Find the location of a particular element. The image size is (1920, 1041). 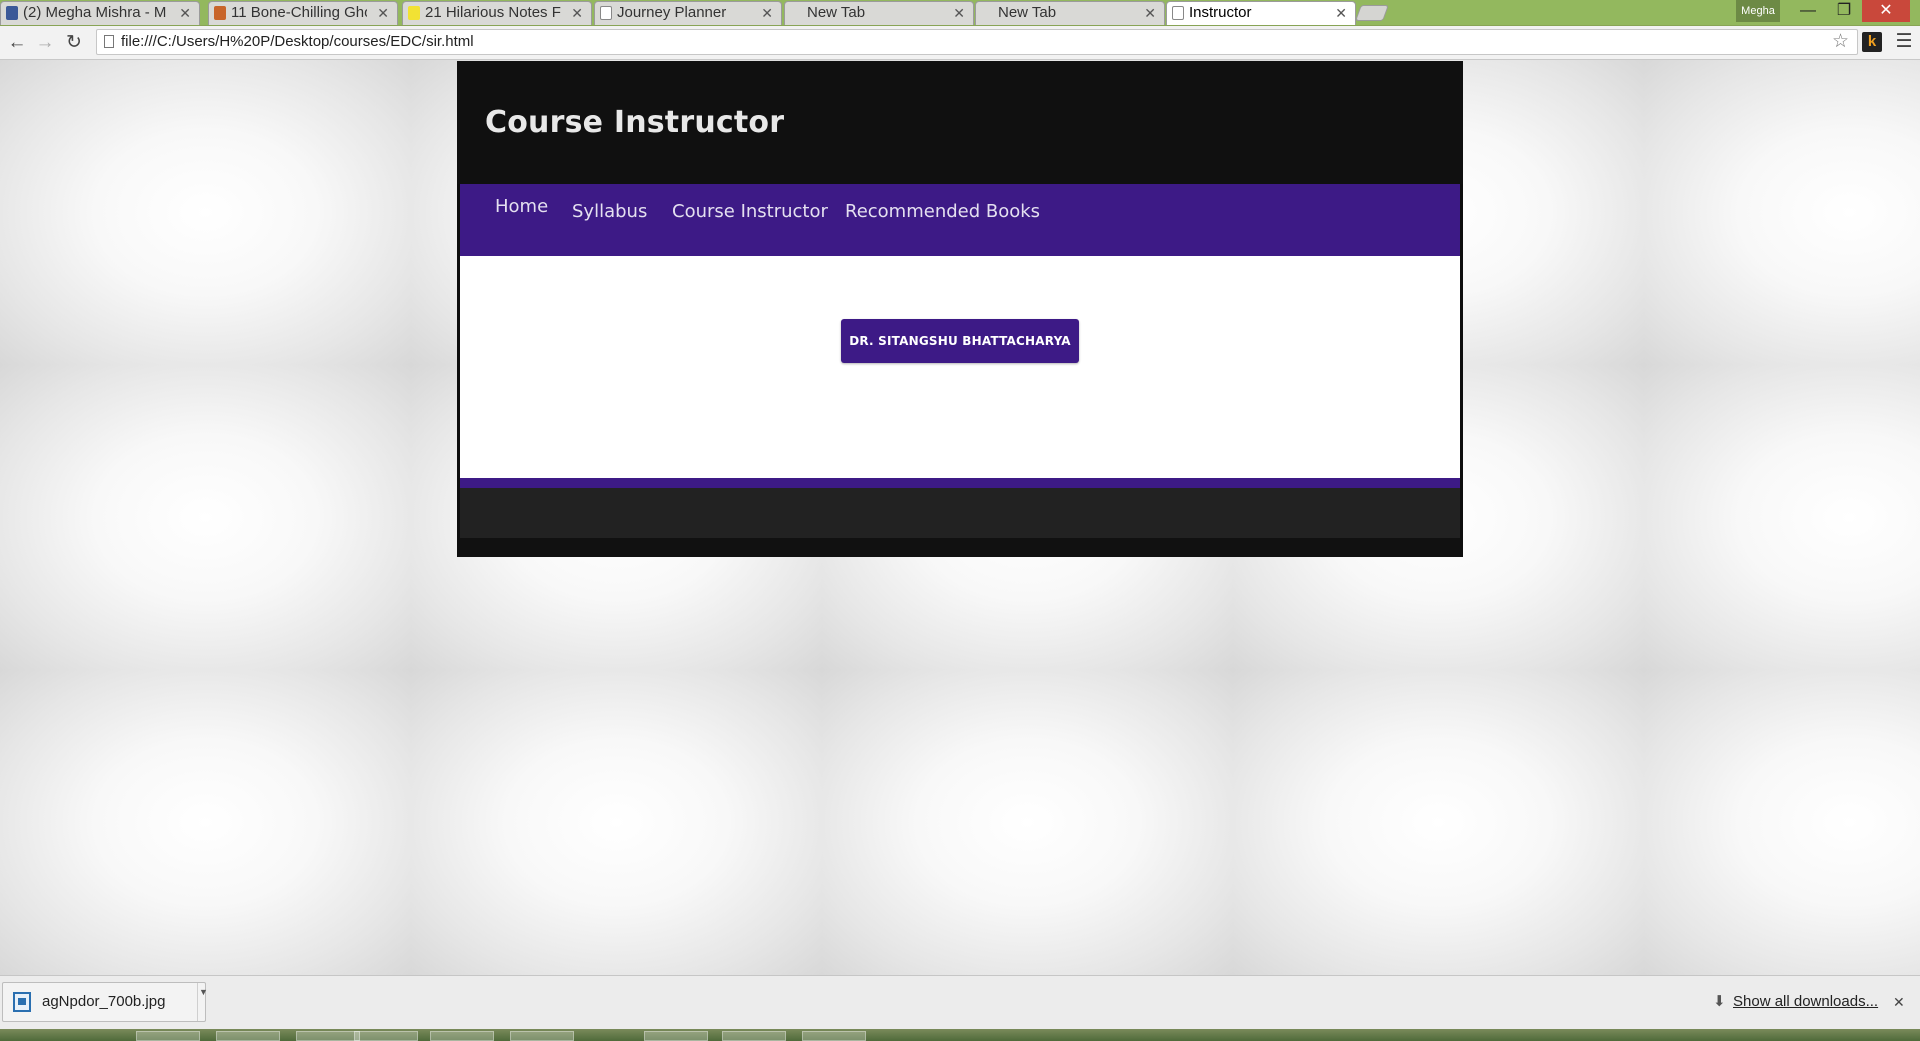

nav-home: Home is located at coordinates (521, 206).